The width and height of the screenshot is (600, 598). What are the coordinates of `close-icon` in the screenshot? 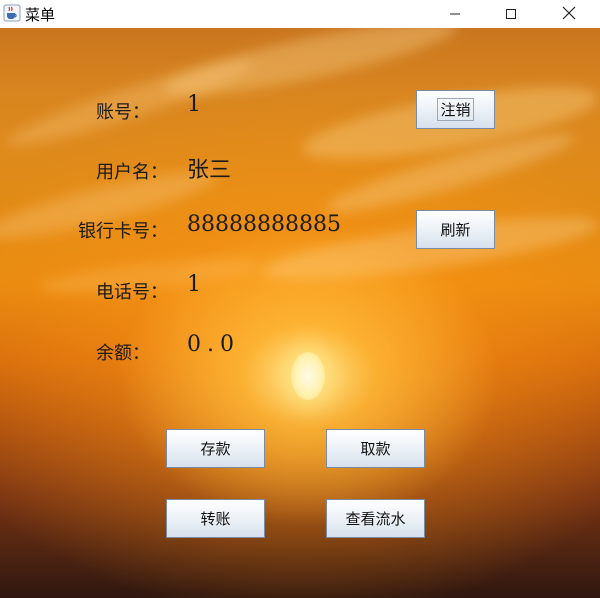 It's located at (569, 14).